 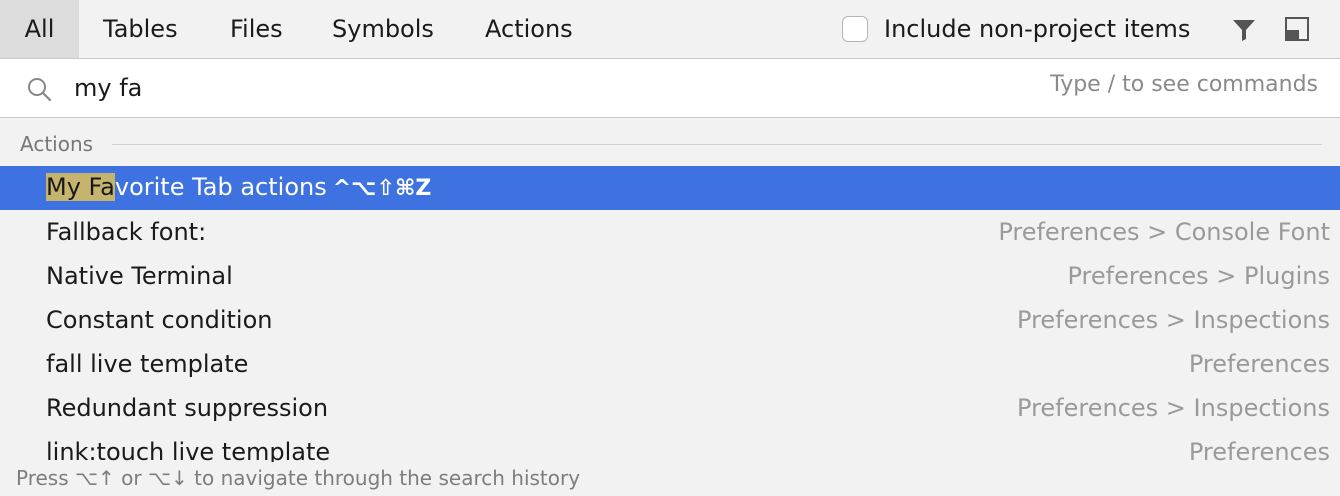 I want to click on result-title: Constant condition, so click(x=159, y=320).